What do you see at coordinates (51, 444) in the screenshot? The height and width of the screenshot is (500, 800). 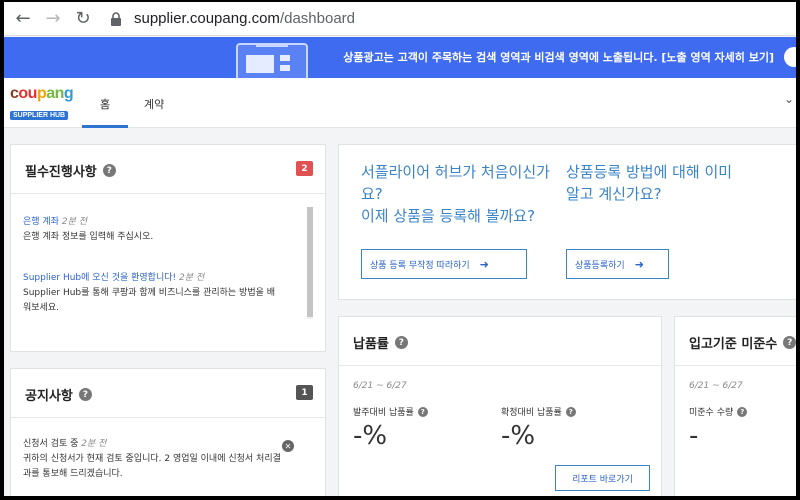 I see `notice-title: 신청서 검토 중` at bounding box center [51, 444].